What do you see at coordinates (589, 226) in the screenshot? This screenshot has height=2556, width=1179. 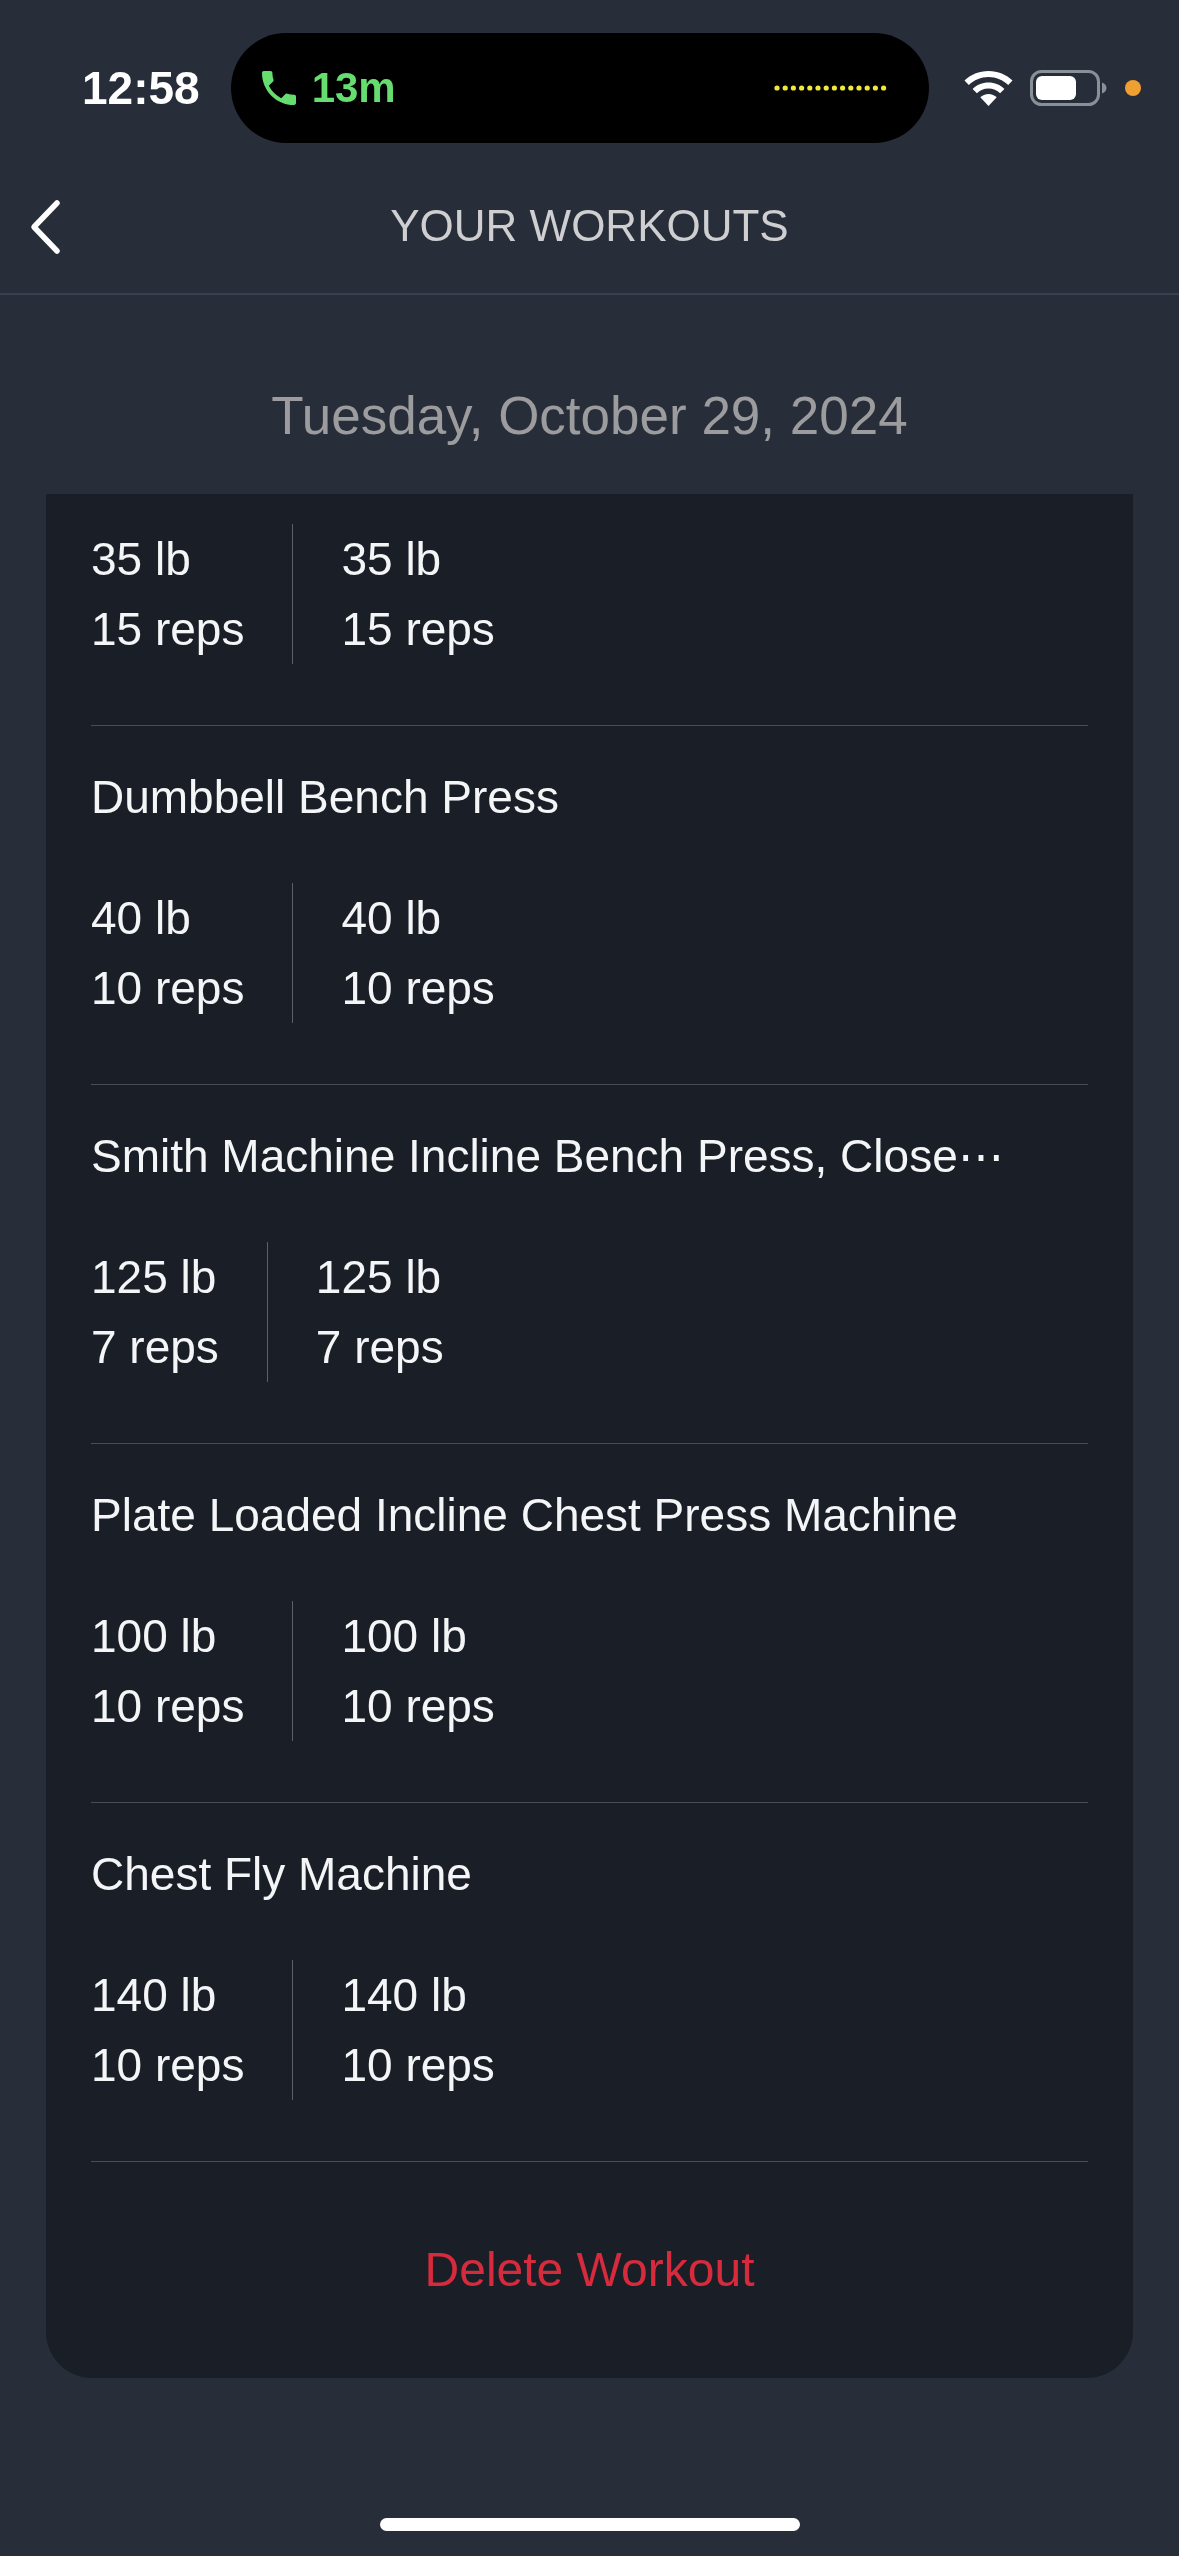 I see `page-title: YOUR WORKOUTS` at bounding box center [589, 226].